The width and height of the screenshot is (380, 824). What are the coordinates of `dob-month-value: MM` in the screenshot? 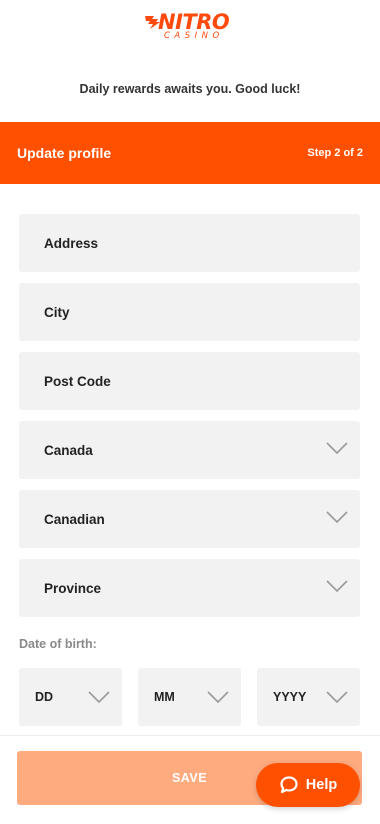 It's located at (164, 697).